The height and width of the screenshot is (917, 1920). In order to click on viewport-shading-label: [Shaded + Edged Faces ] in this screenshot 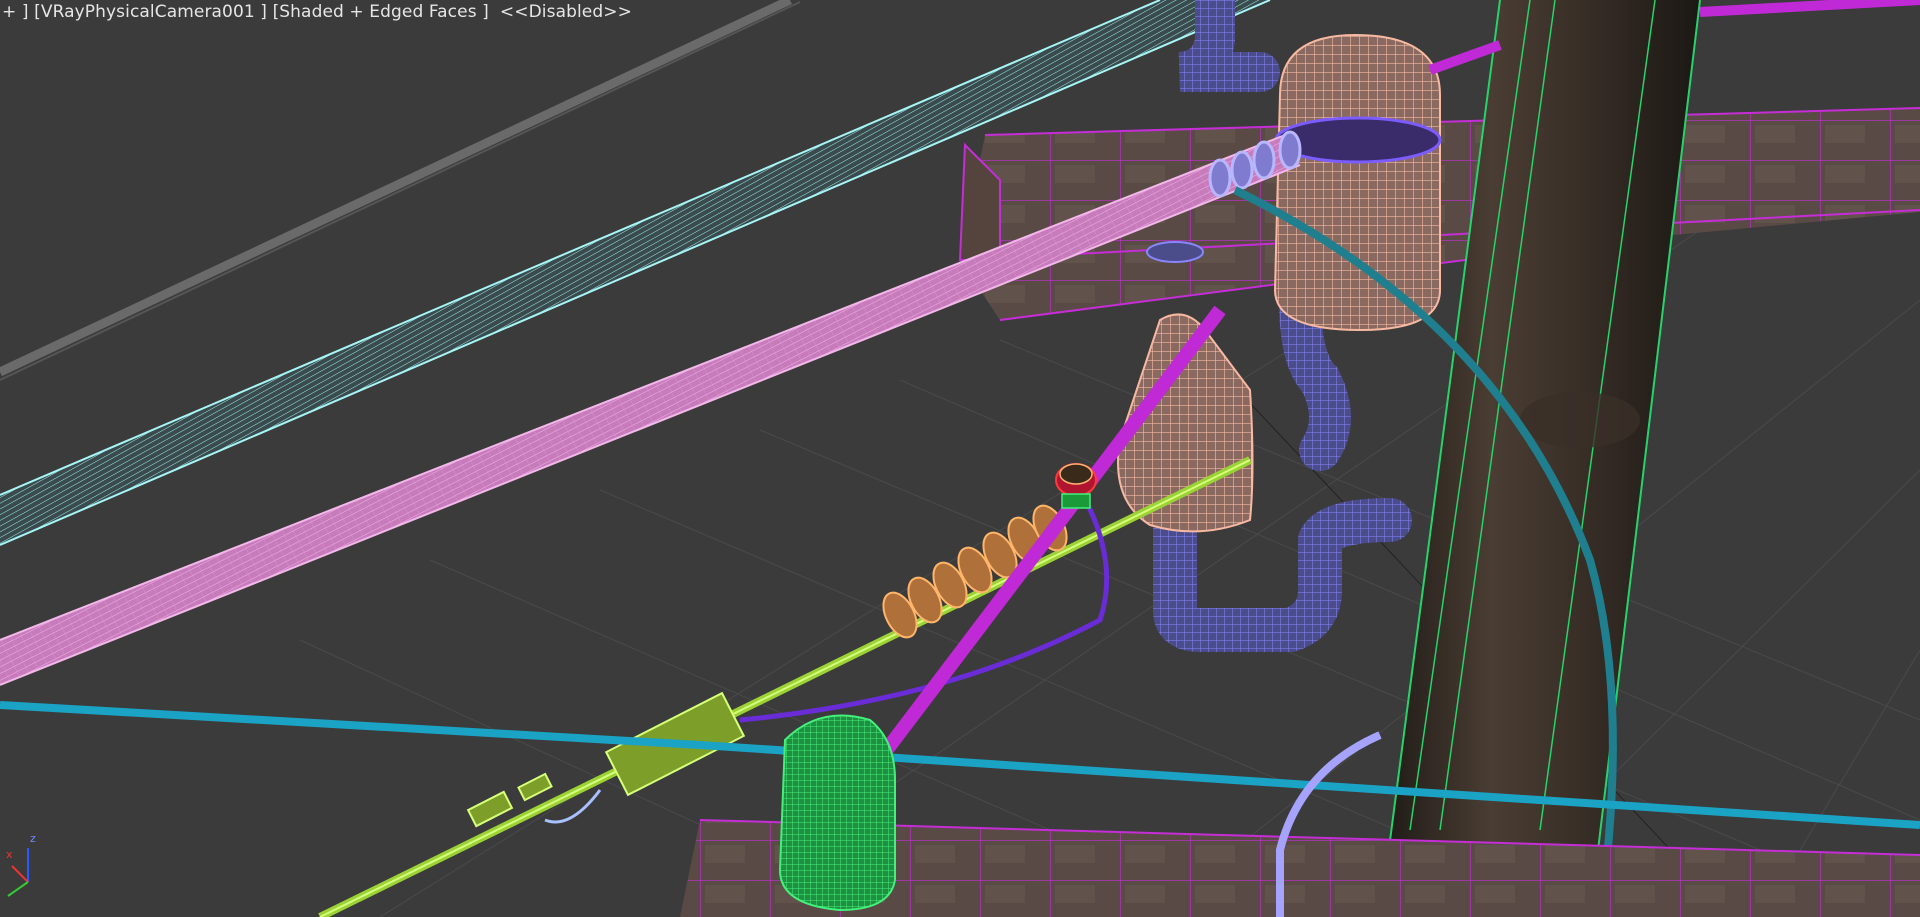, I will do `click(381, 12)`.